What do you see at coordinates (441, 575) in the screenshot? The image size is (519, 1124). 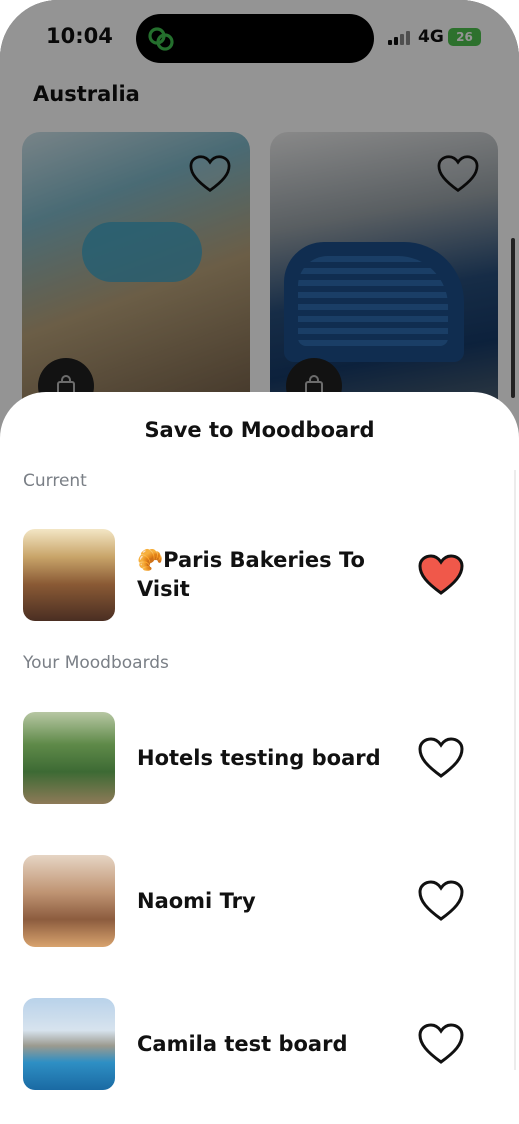 I see `heart-filled-icon` at bounding box center [441, 575].